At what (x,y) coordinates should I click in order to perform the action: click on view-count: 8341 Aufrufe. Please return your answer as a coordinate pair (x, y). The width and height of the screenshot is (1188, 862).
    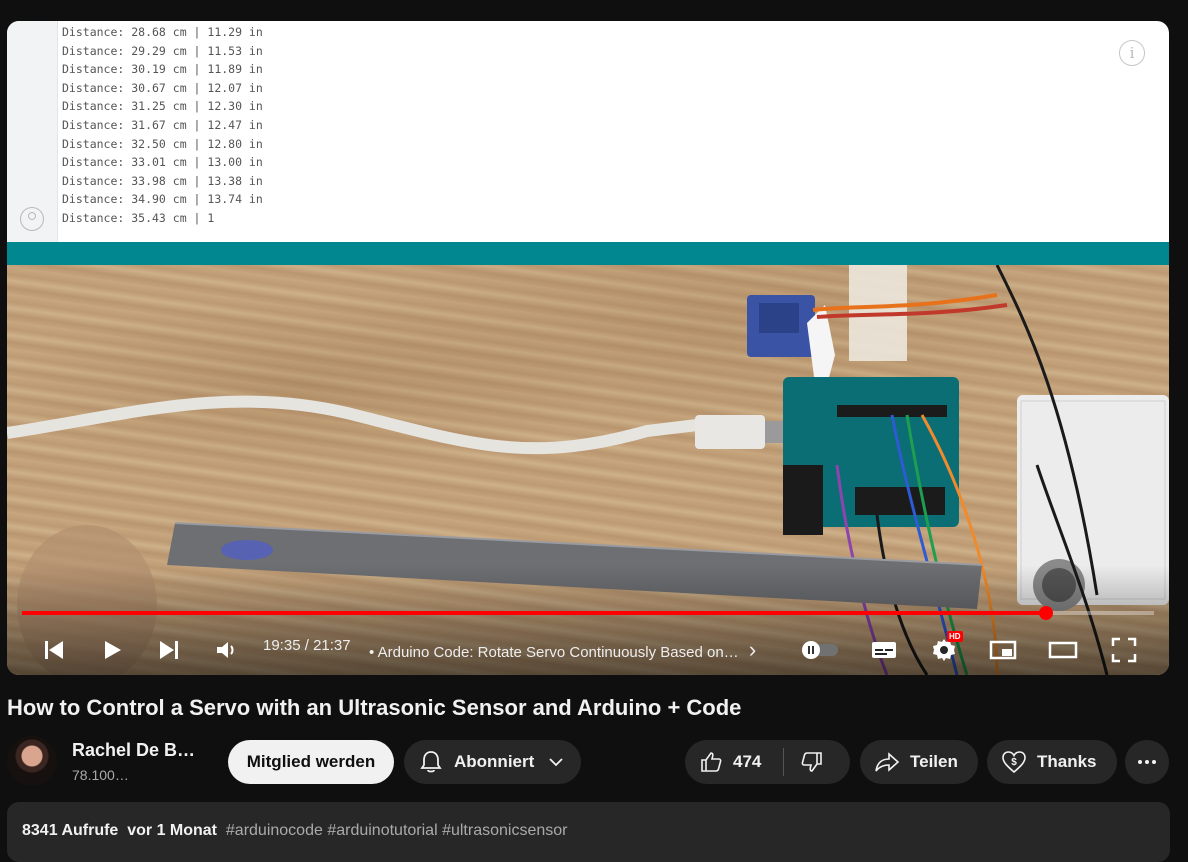
    Looking at the image, I should click on (70, 830).